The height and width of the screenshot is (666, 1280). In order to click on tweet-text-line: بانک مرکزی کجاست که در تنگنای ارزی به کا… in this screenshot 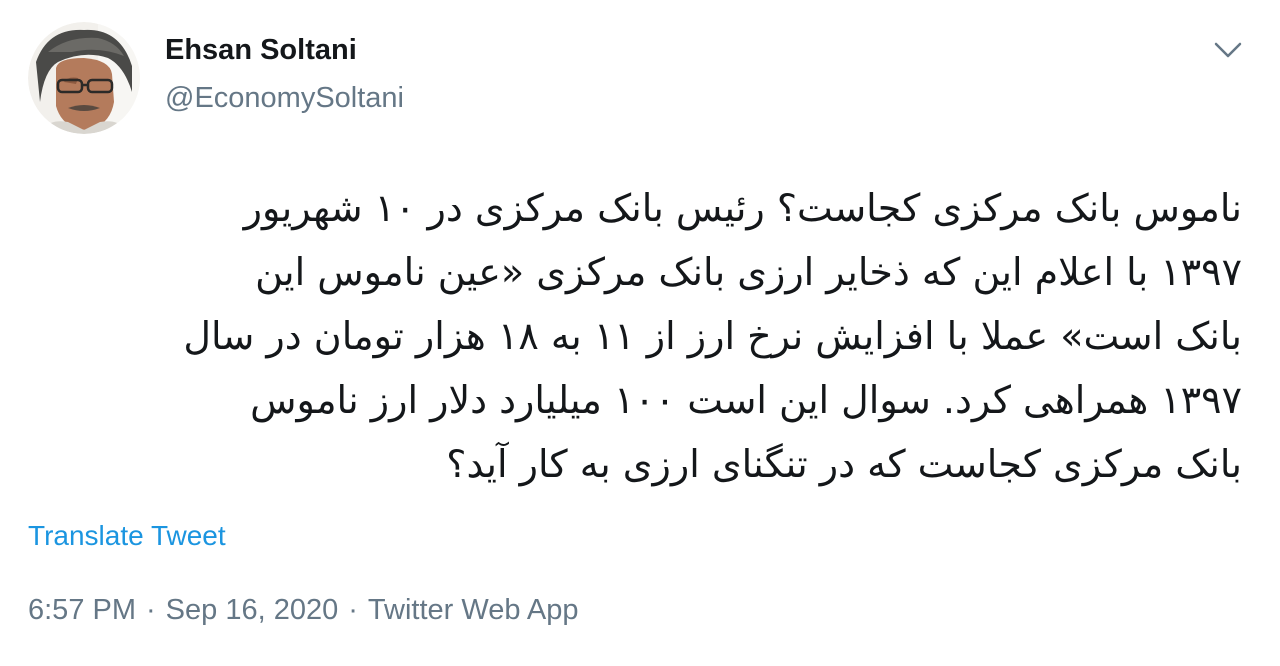, I will do `click(844, 464)`.